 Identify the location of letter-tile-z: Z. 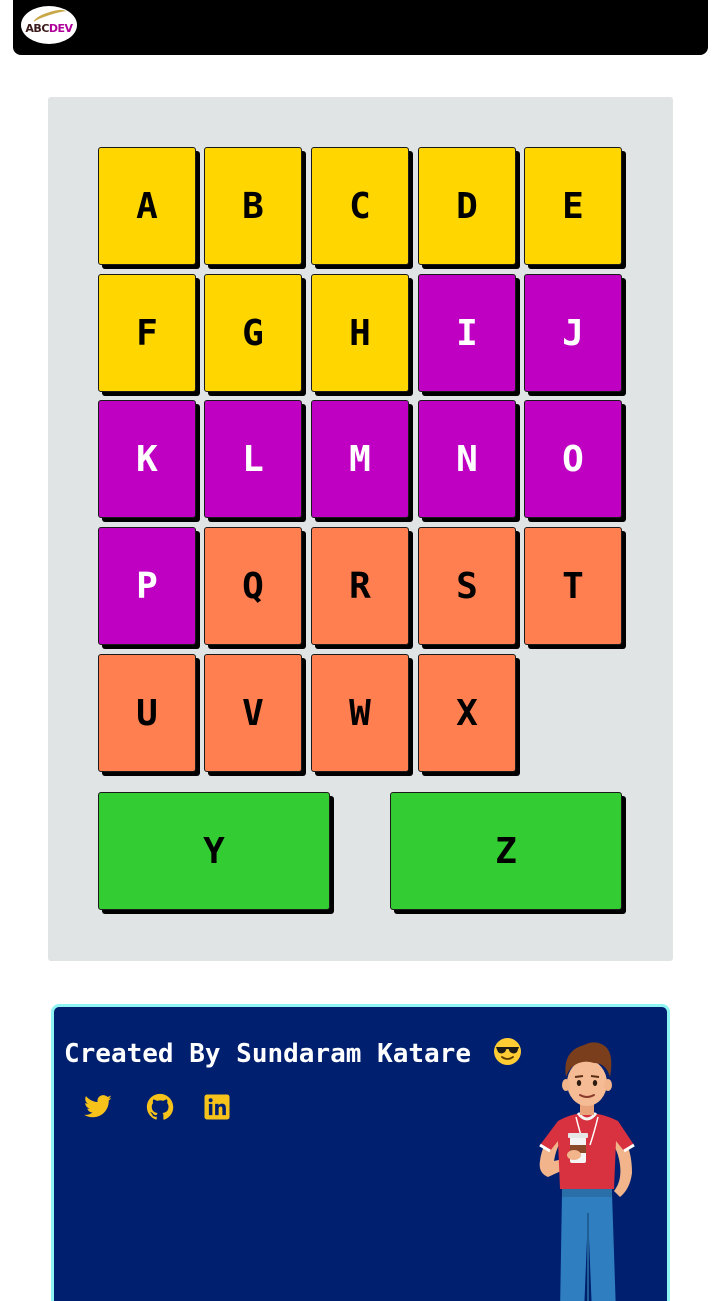
(506, 851).